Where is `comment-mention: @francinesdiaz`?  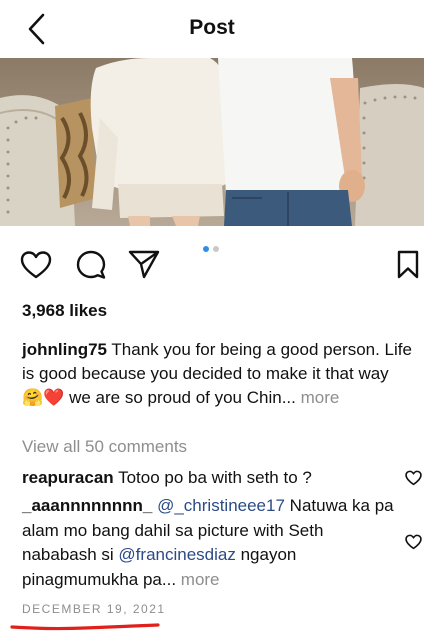
comment-mention: @francinesdiaz is located at coordinates (176, 554).